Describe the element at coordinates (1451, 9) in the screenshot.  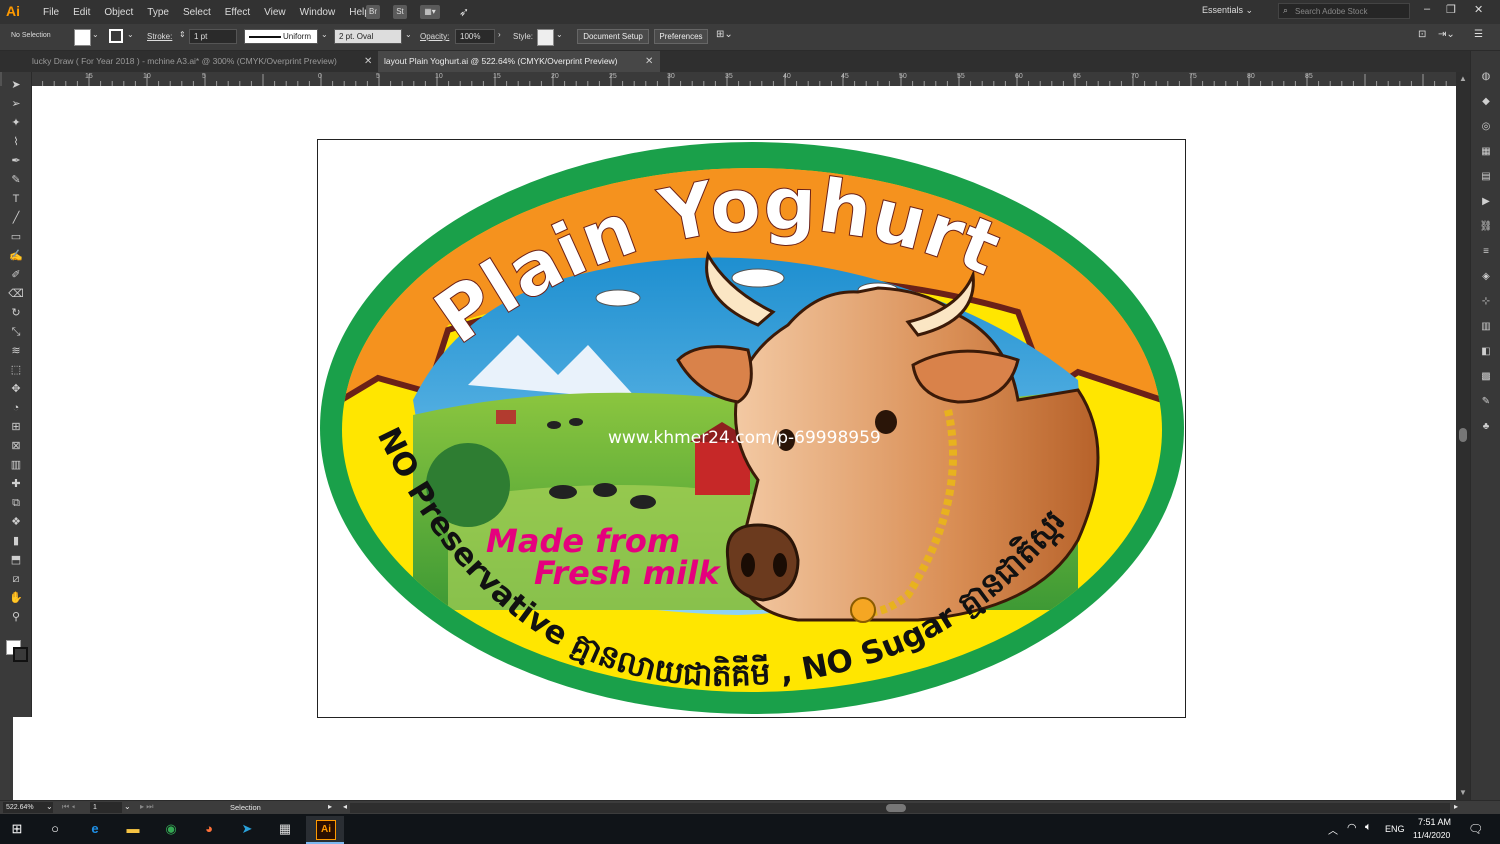
I see `restore-icon: ❐` at that location.